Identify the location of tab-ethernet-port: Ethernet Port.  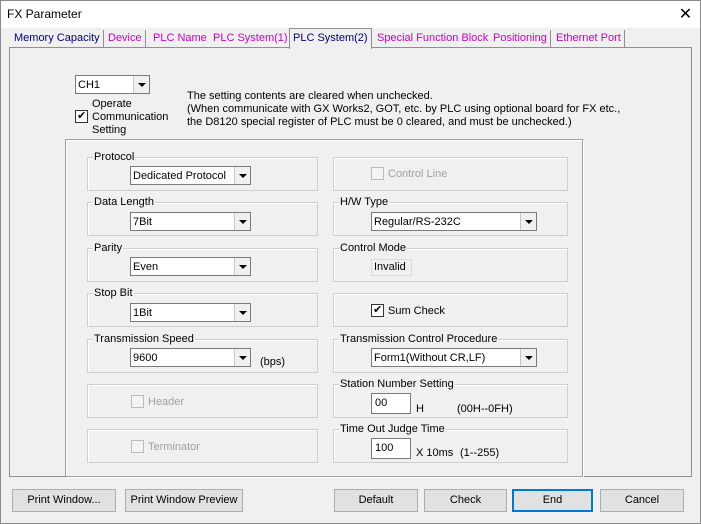
(589, 39).